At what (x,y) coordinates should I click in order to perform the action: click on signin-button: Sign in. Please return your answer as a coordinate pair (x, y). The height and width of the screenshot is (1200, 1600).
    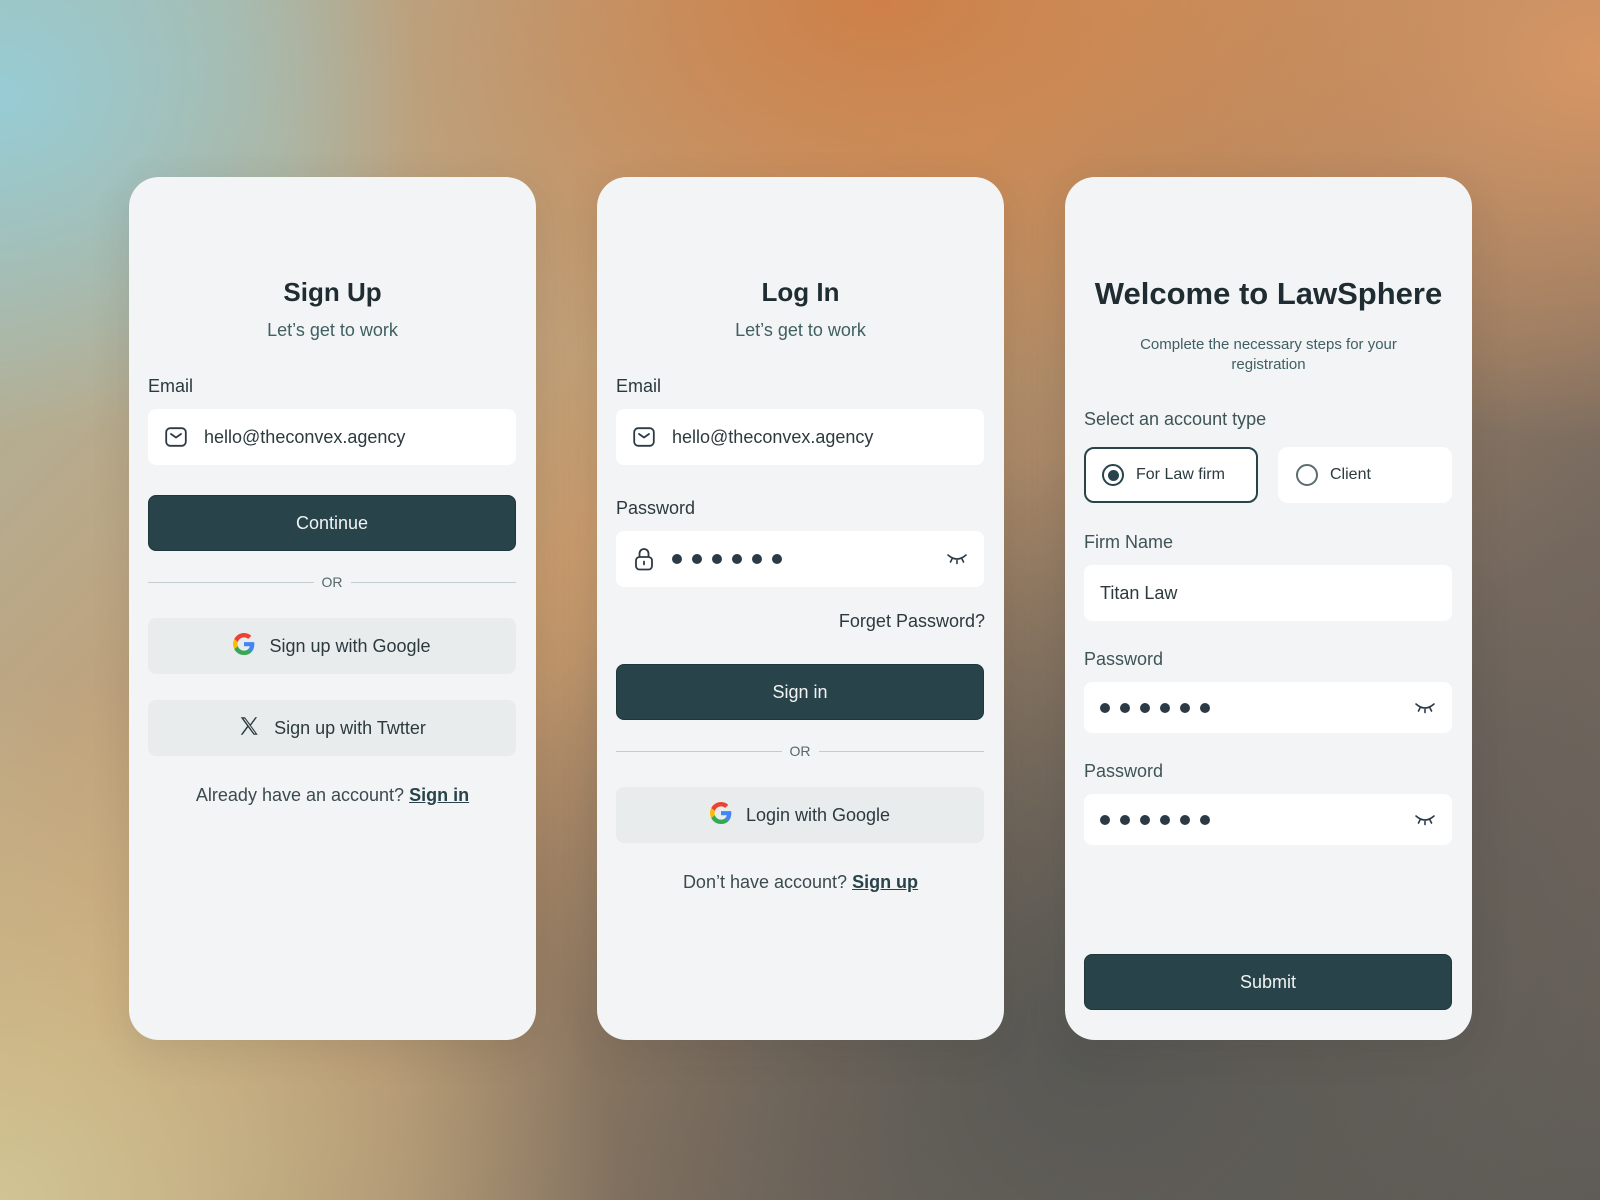
    Looking at the image, I should click on (800, 692).